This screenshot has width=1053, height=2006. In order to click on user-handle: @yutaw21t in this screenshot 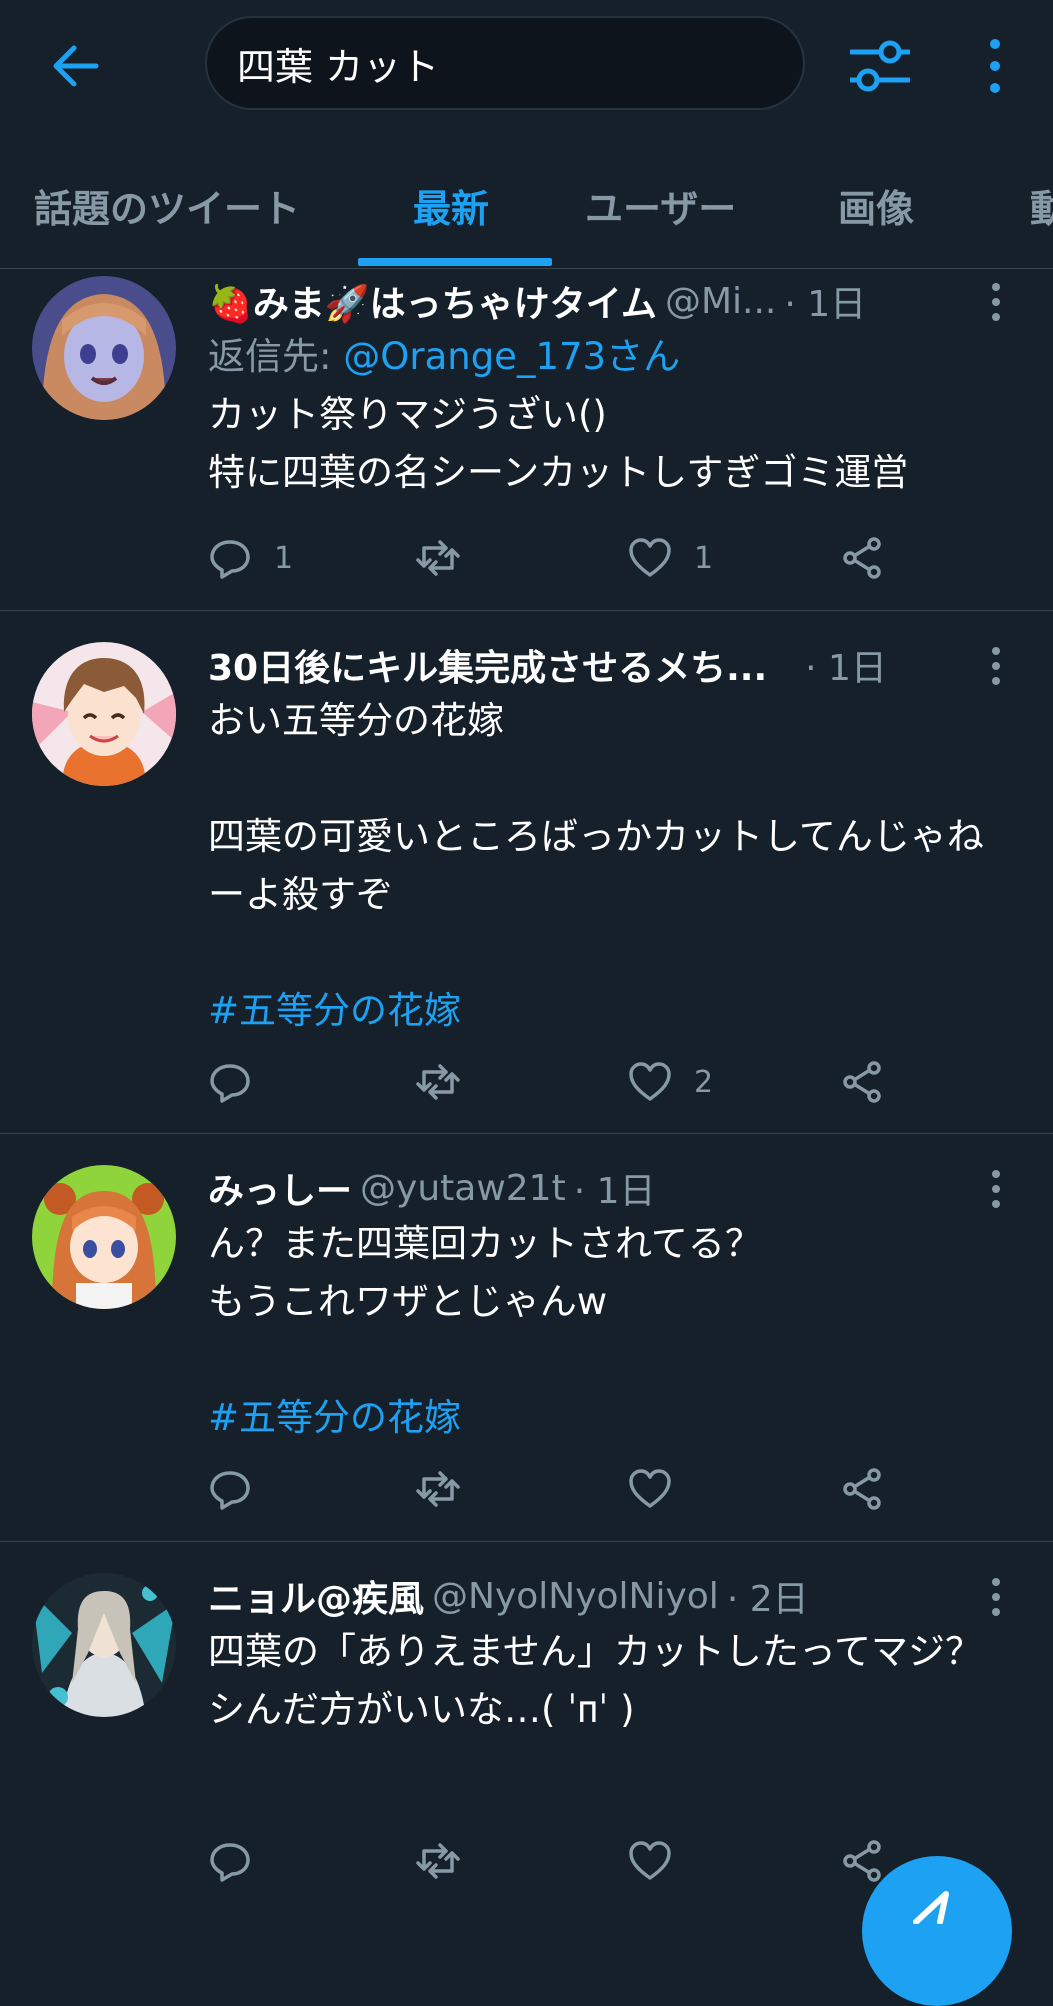, I will do `click(463, 1188)`.